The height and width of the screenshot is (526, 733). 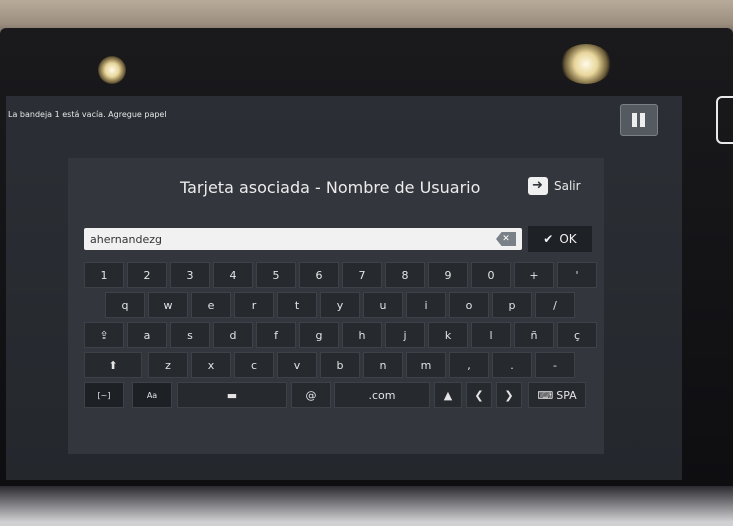 What do you see at coordinates (319, 275) in the screenshot?
I see `key: 6` at bounding box center [319, 275].